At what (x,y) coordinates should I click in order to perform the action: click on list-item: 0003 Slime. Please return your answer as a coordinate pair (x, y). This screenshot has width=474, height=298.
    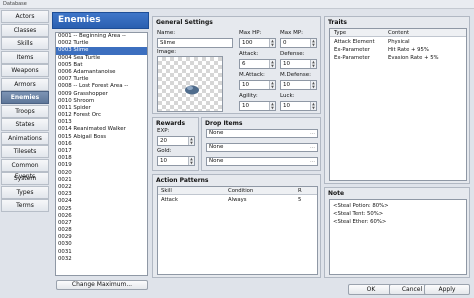
    Looking at the image, I should click on (101, 51).